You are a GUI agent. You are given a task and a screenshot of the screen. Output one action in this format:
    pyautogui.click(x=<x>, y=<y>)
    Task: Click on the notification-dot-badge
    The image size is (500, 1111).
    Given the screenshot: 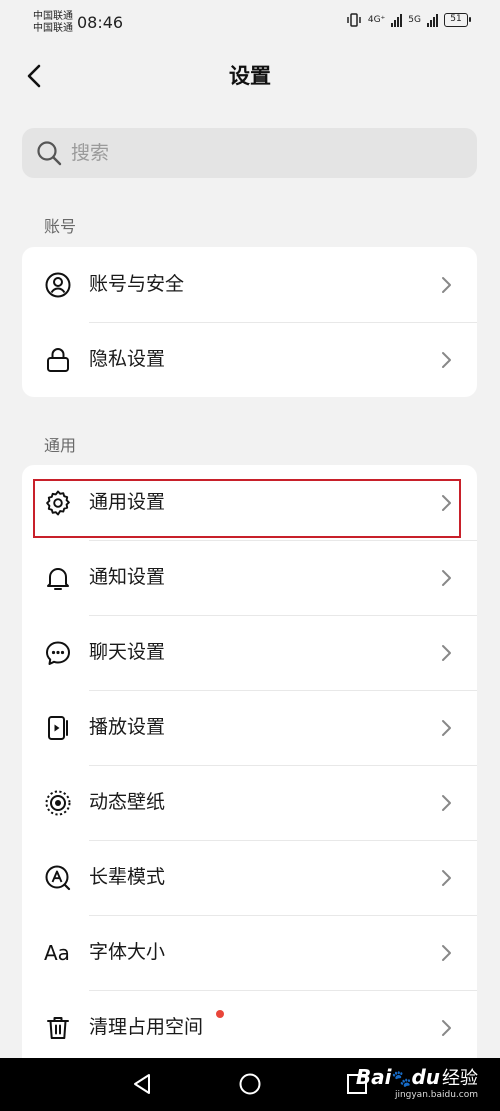 What is the action you would take?
    pyautogui.click(x=220, y=1014)
    